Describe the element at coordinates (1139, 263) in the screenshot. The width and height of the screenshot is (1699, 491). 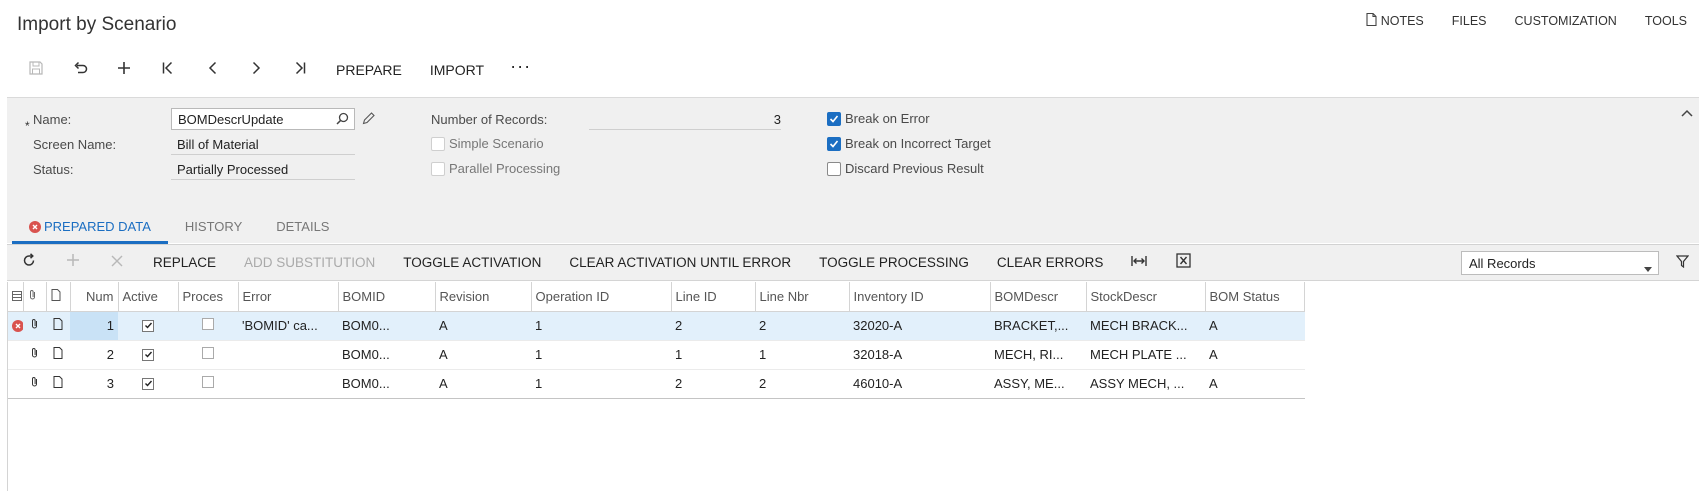
I see `fit-columns-button` at that location.